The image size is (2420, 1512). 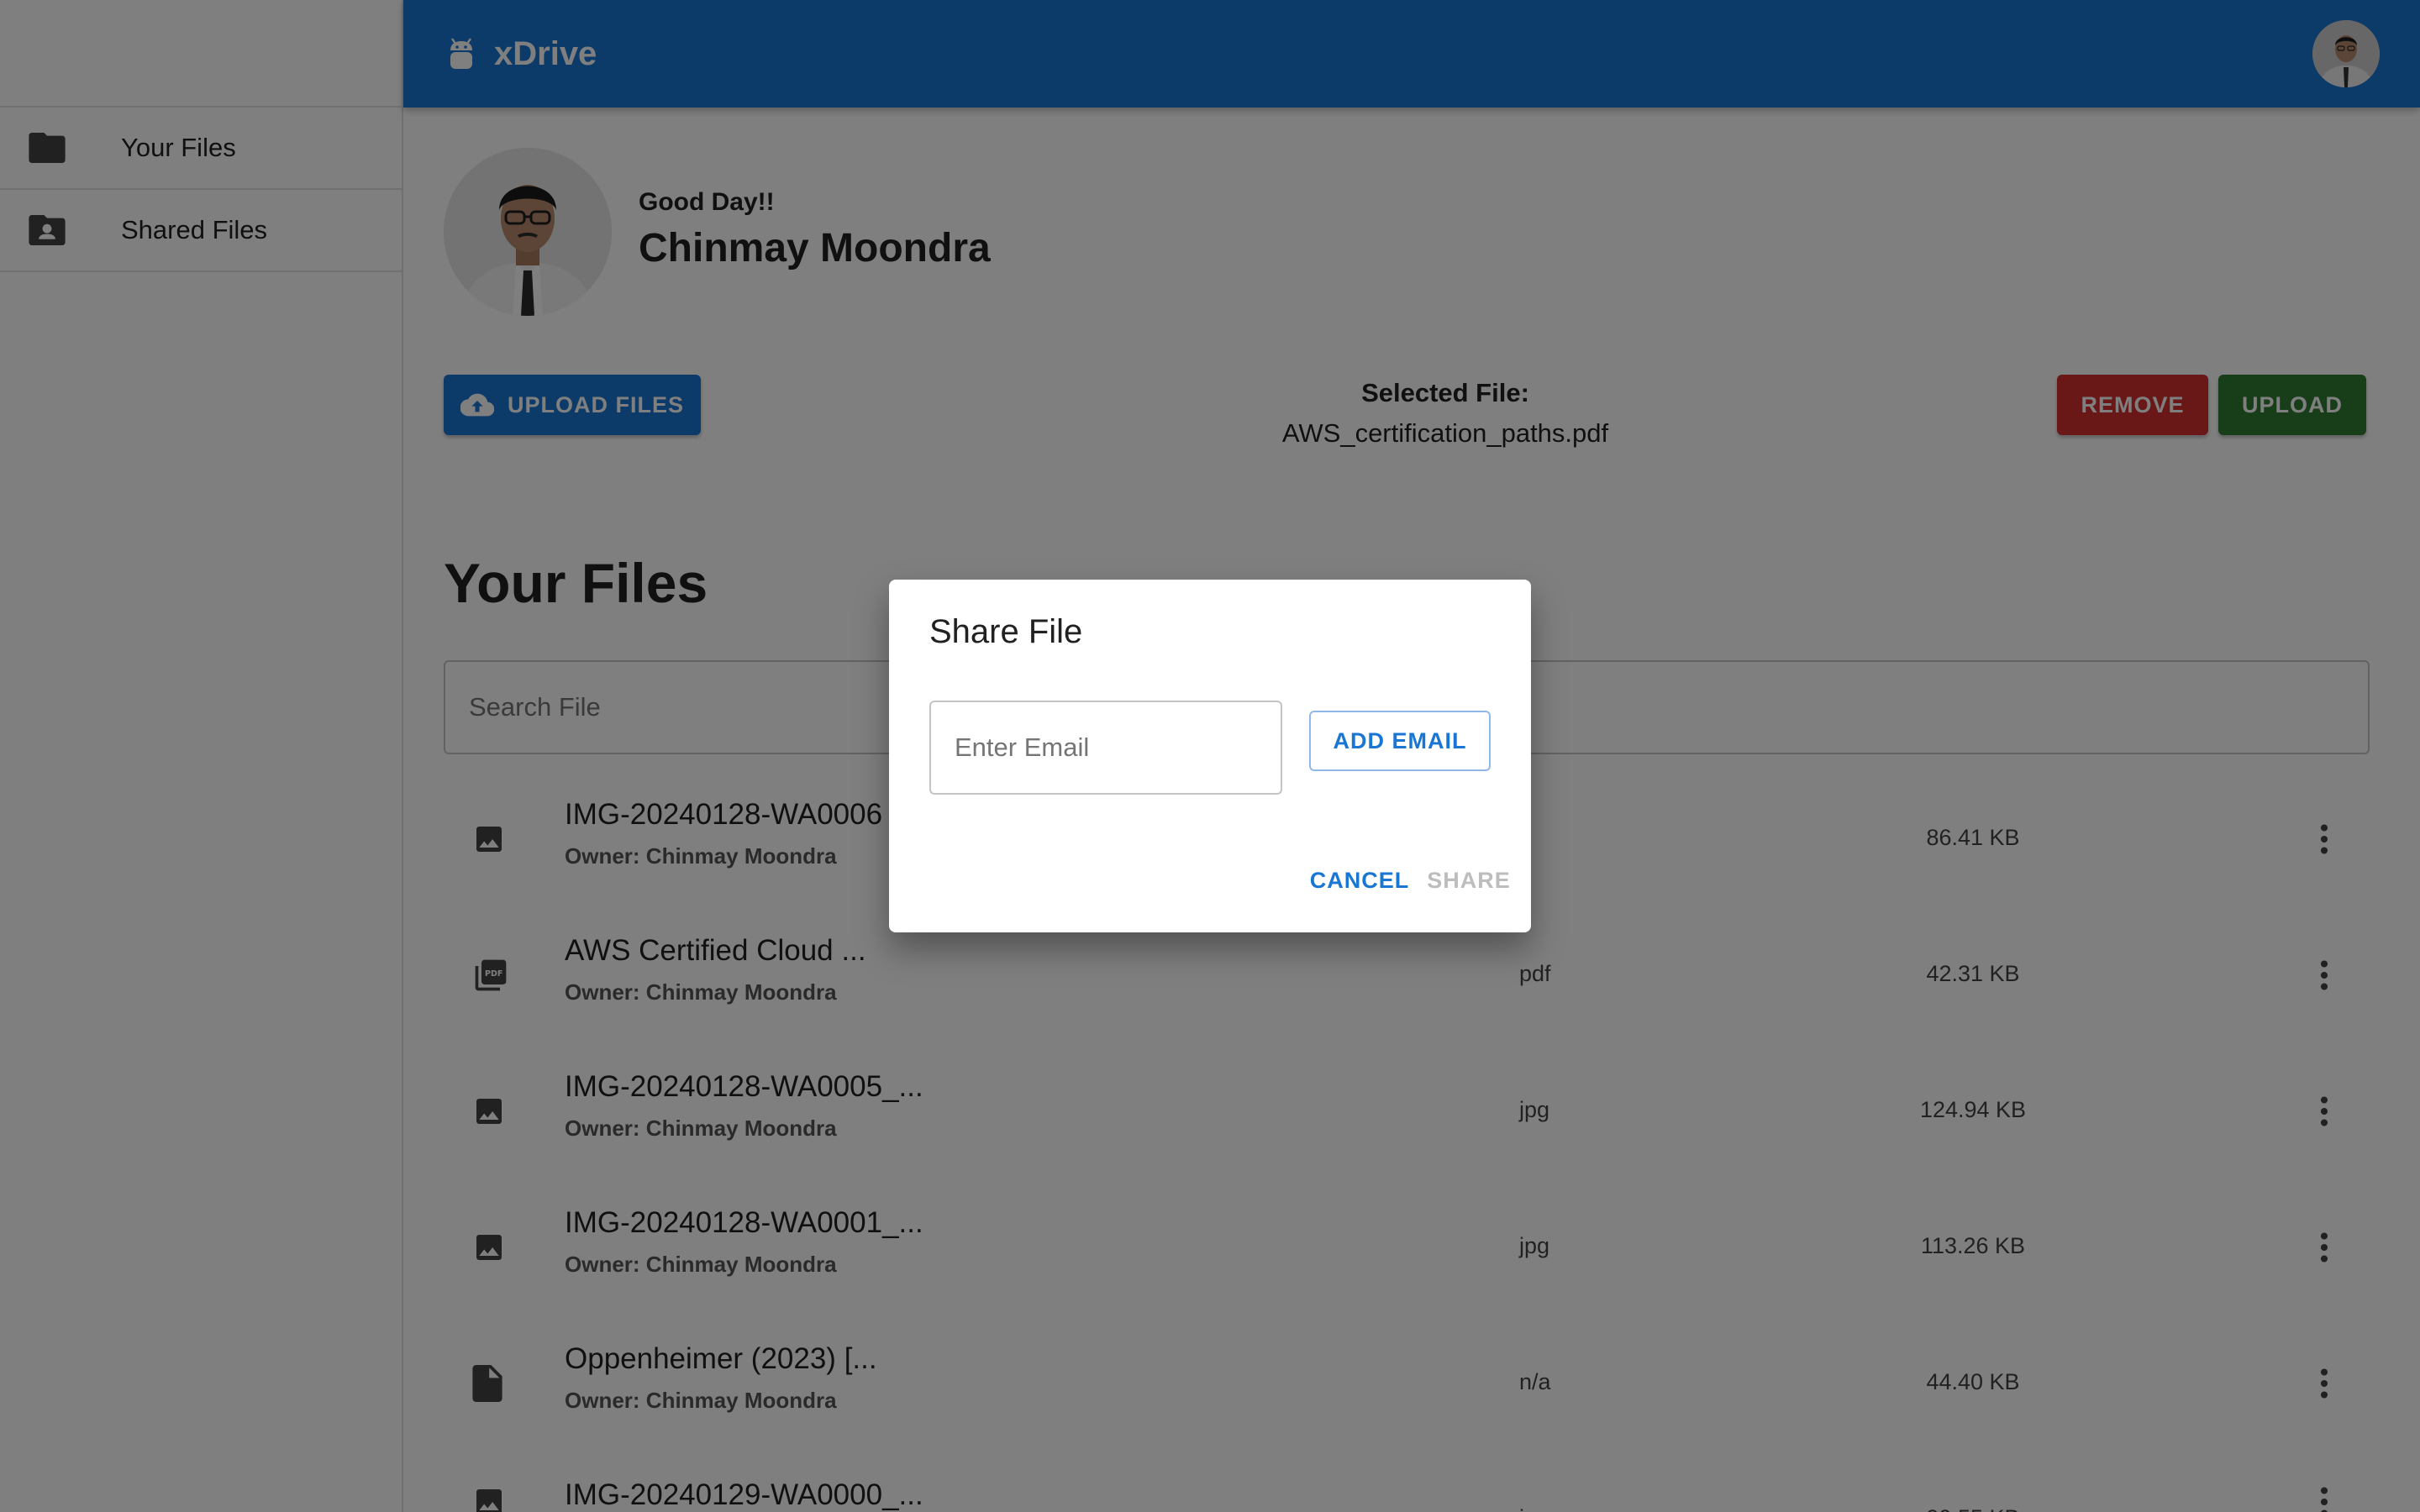 What do you see at coordinates (1400, 741) in the screenshot?
I see `add-email-button: ADD EMAIL` at bounding box center [1400, 741].